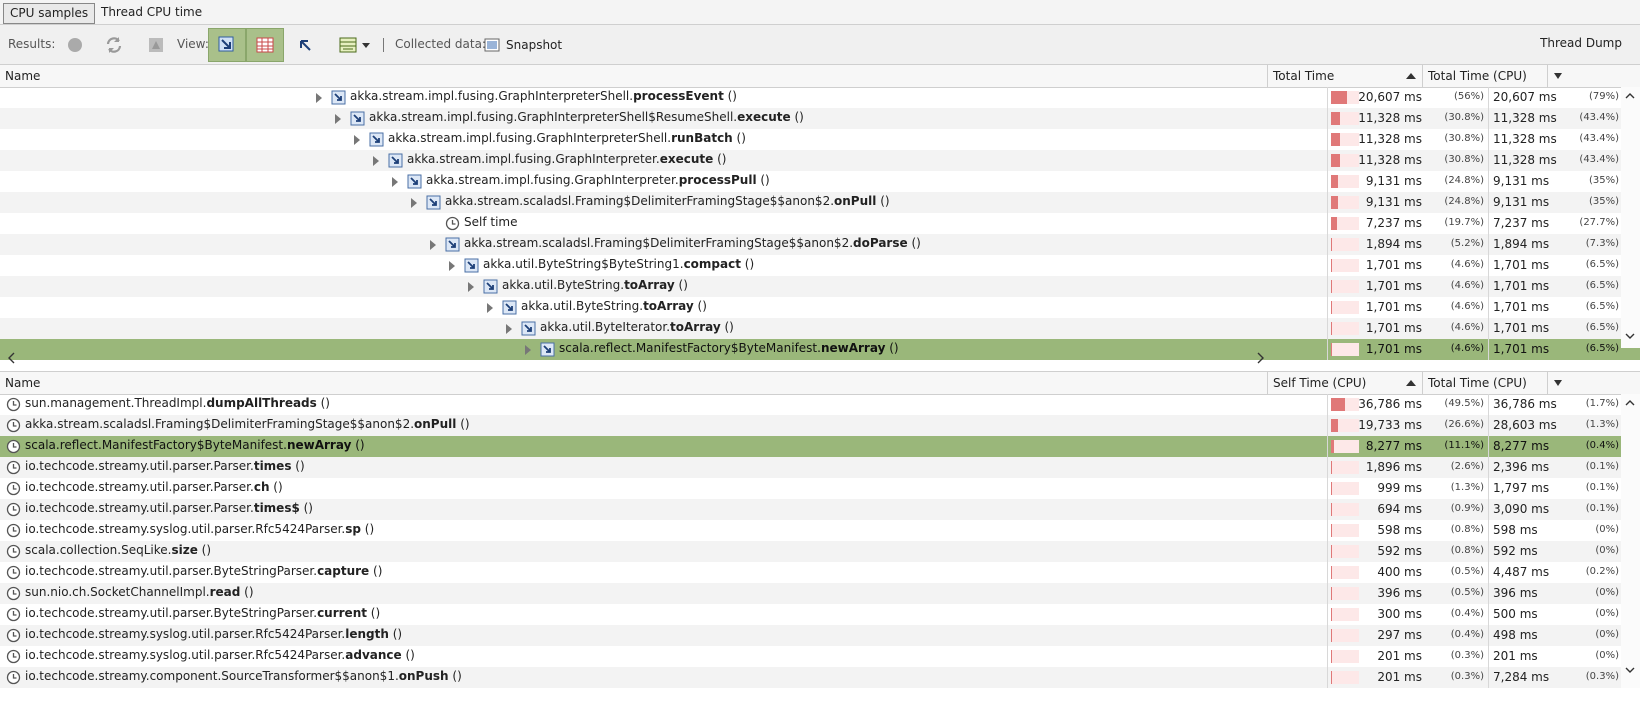 The height and width of the screenshot is (709, 1640). What do you see at coordinates (1345, 383) in the screenshot?
I see `column-header-self-time-cpu: Self Time (CPU)` at bounding box center [1345, 383].